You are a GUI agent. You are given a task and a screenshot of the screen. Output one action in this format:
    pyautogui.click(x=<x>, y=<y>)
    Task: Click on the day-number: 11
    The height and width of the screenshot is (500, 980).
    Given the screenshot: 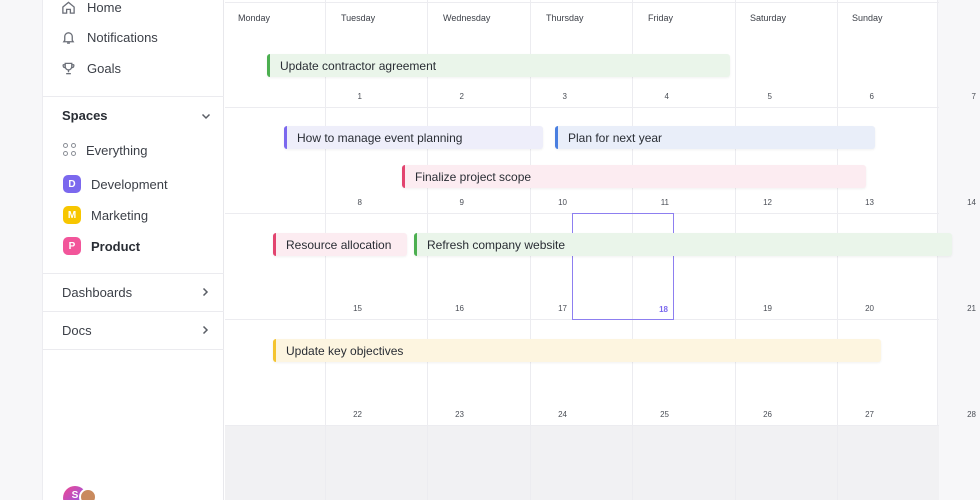 What is the action you would take?
    pyautogui.click(x=659, y=202)
    